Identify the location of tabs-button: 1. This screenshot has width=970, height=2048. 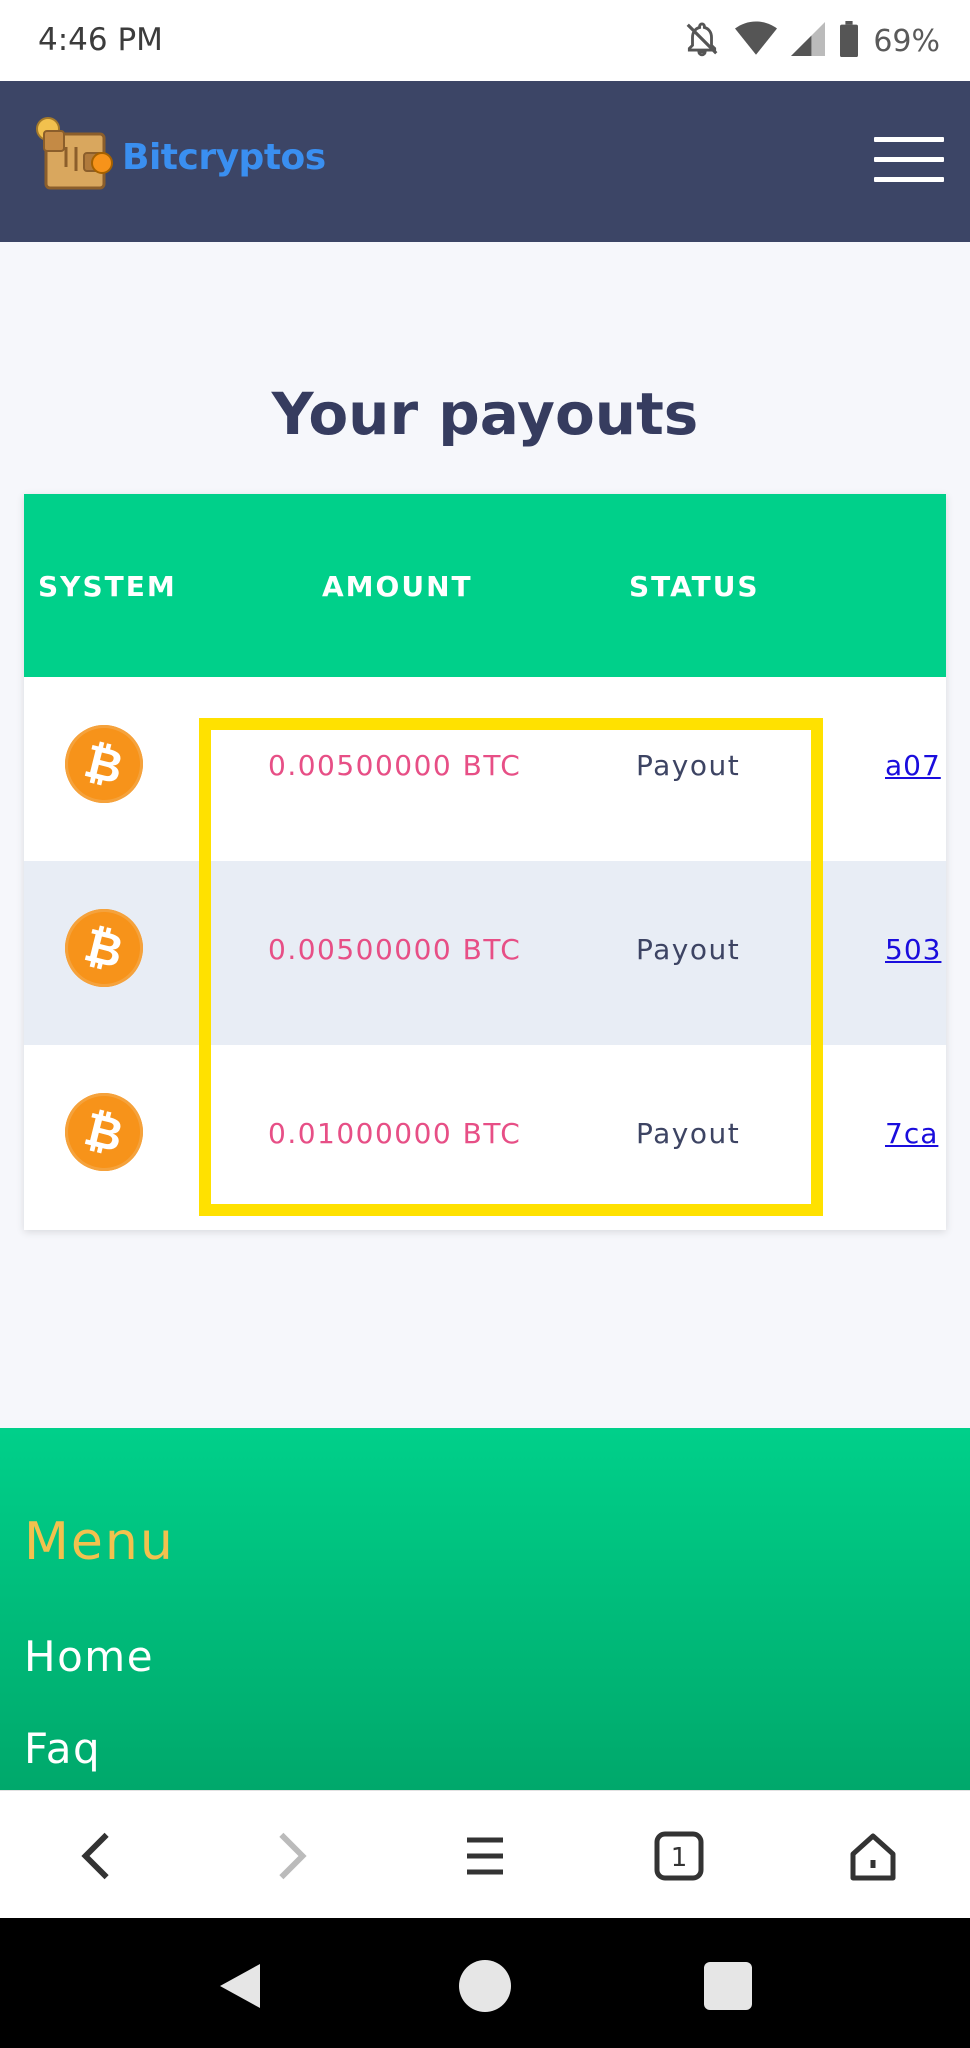
(679, 1856).